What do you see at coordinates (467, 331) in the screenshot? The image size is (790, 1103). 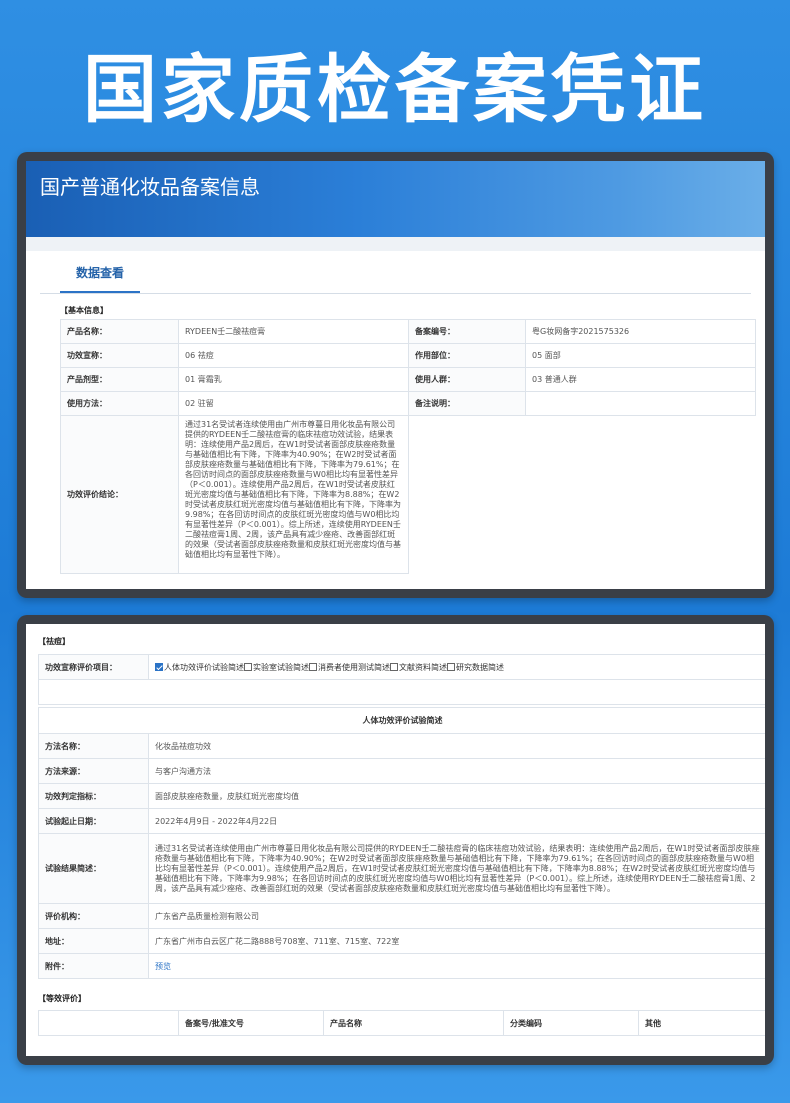 I see `record-number-label: 备案编号：` at bounding box center [467, 331].